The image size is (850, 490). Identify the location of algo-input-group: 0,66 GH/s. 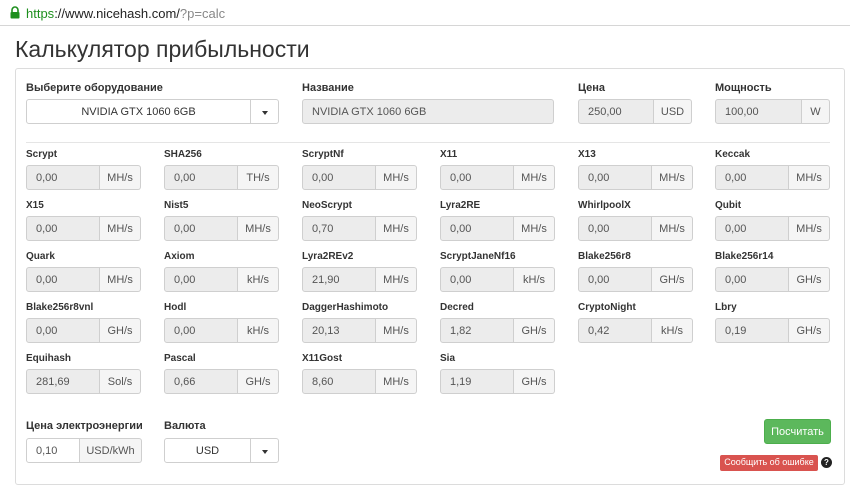
(221, 381).